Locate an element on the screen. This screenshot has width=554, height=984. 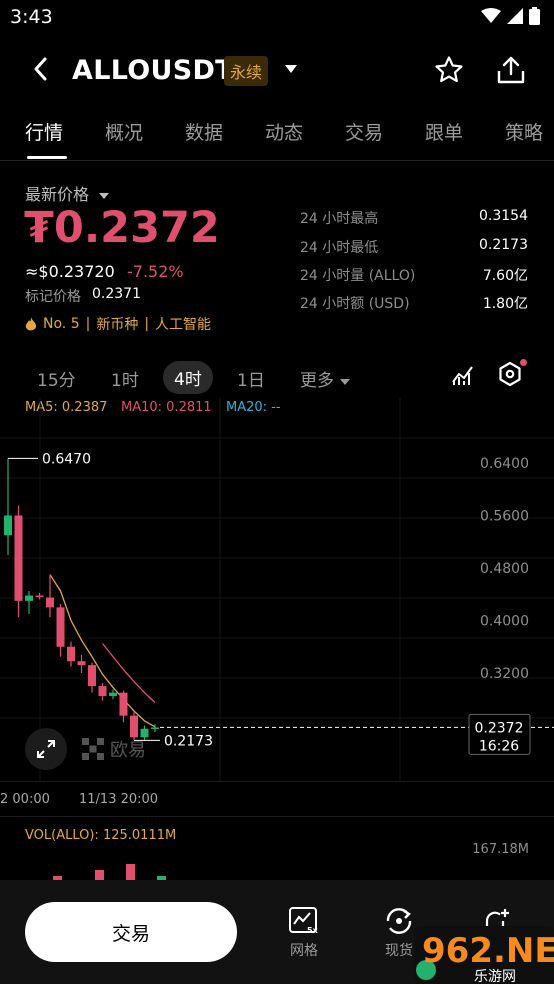
switch-icon is located at coordinates (399, 921).